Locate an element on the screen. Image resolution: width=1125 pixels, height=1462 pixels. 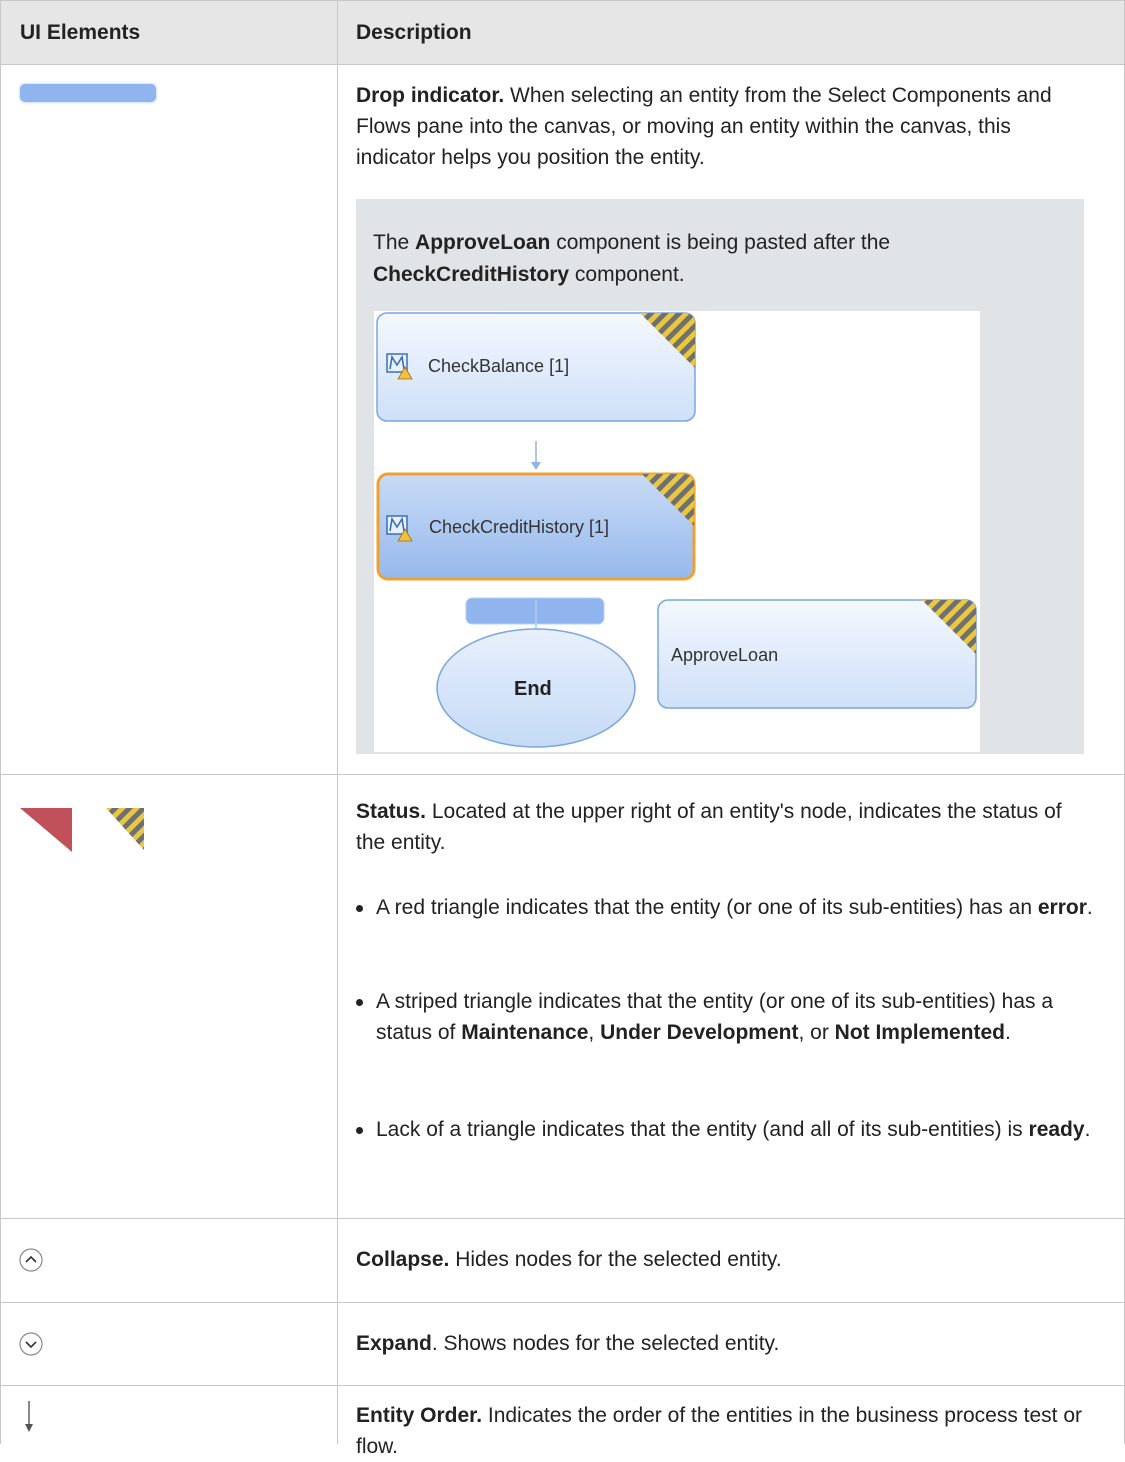
drop-indicator is located at coordinates (535, 611).